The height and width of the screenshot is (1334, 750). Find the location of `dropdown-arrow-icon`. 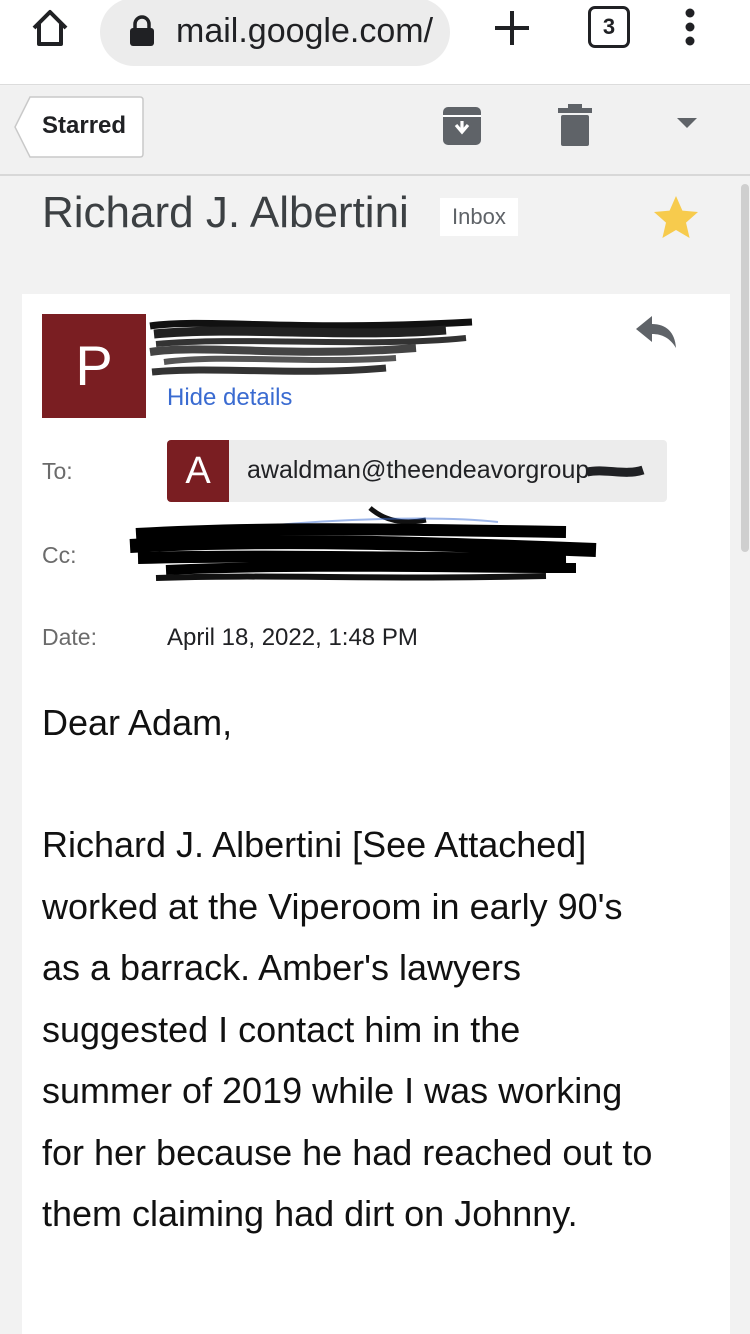

dropdown-arrow-icon is located at coordinates (687, 123).